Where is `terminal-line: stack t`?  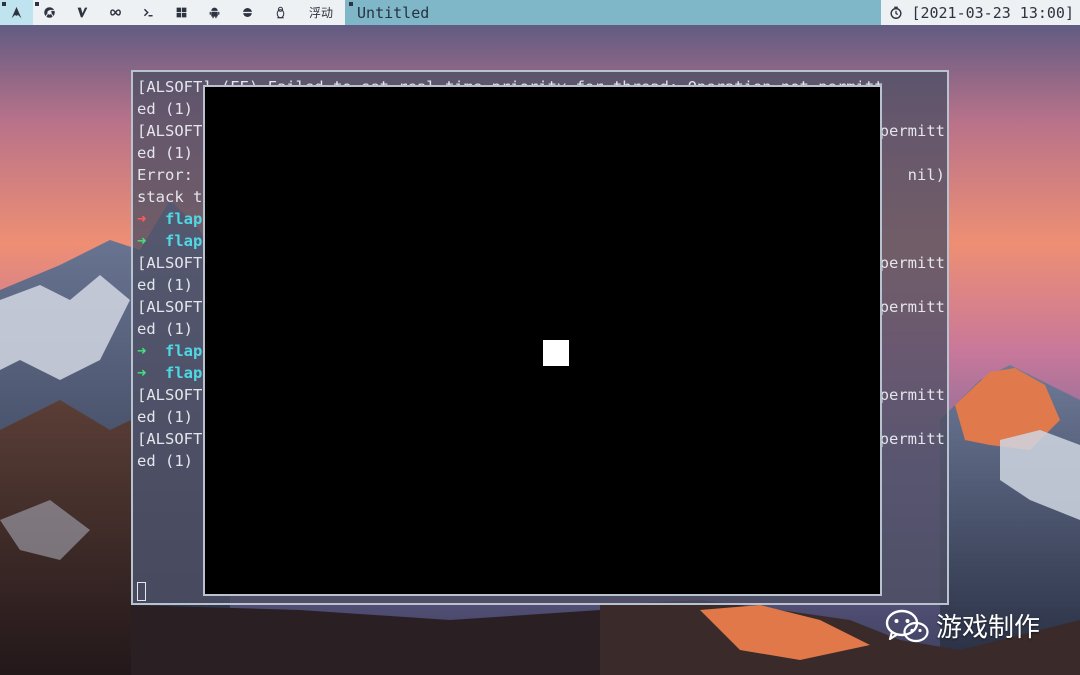
terminal-line: stack t is located at coordinates (169, 197).